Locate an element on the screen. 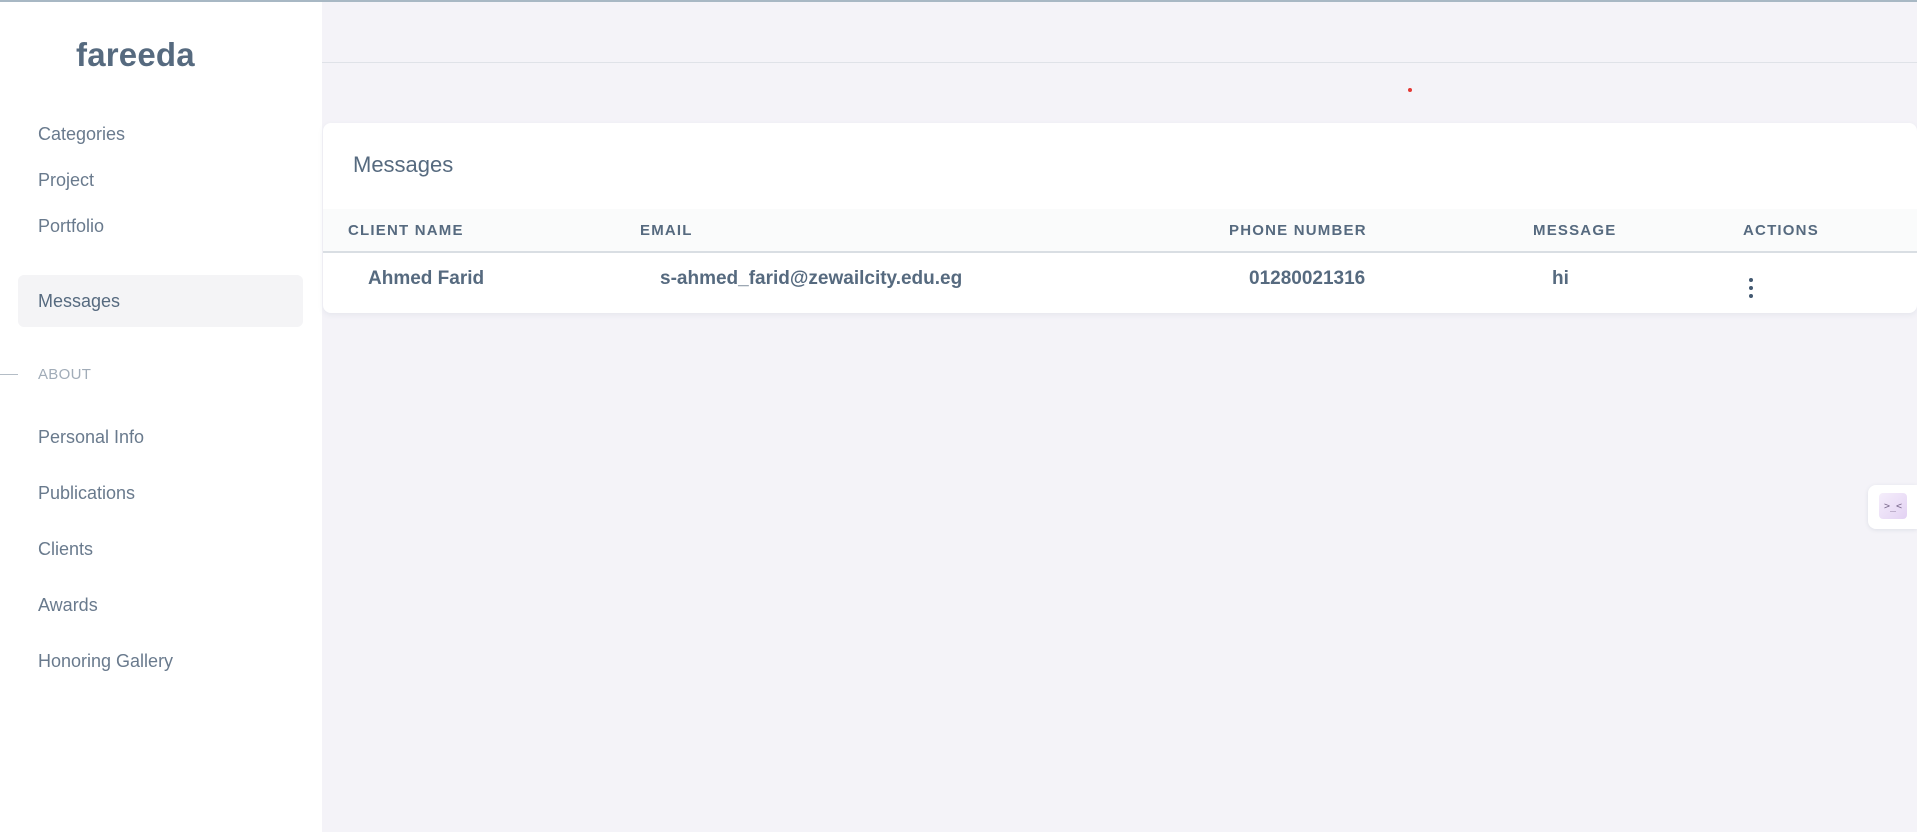 This screenshot has height=832, width=1917. customizer-icon: >_< is located at coordinates (1893, 506).